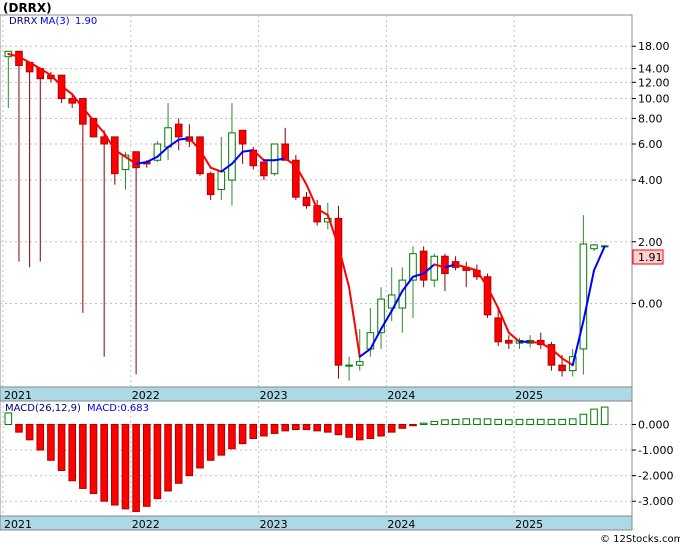 The height and width of the screenshot is (546, 680). What do you see at coordinates (654, 46) in the screenshot?
I see `price-y-tick-label: 18.00` at bounding box center [654, 46].